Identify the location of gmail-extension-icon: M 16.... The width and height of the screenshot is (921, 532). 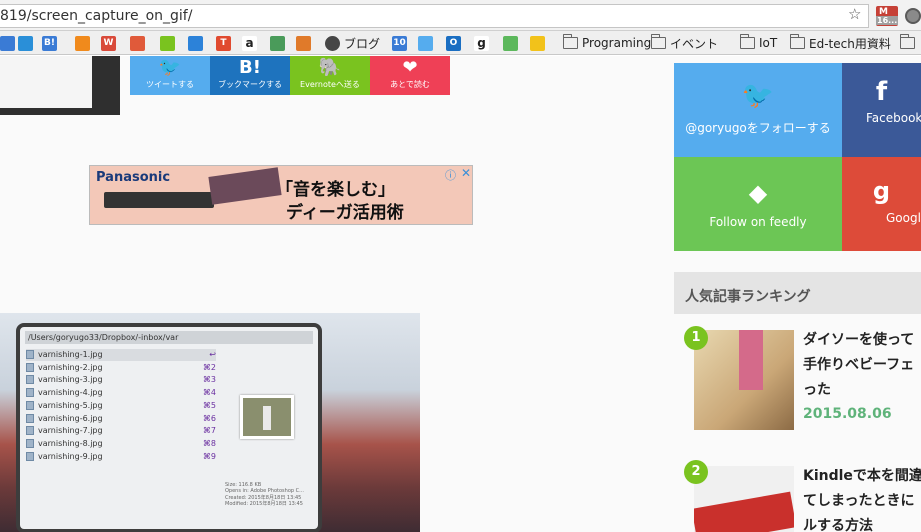
(887, 16).